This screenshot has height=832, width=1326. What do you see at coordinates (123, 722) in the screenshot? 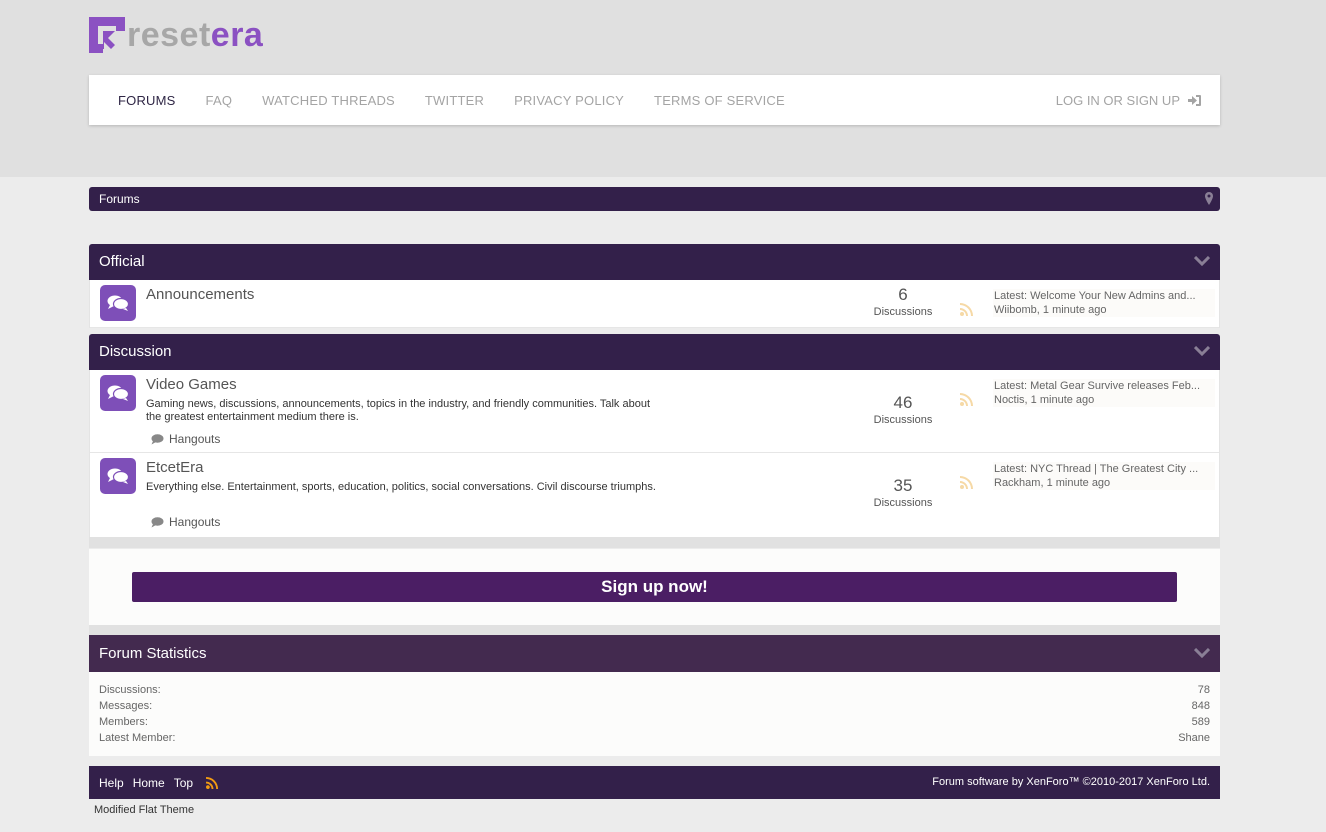
I see `stat-label: Members:` at bounding box center [123, 722].